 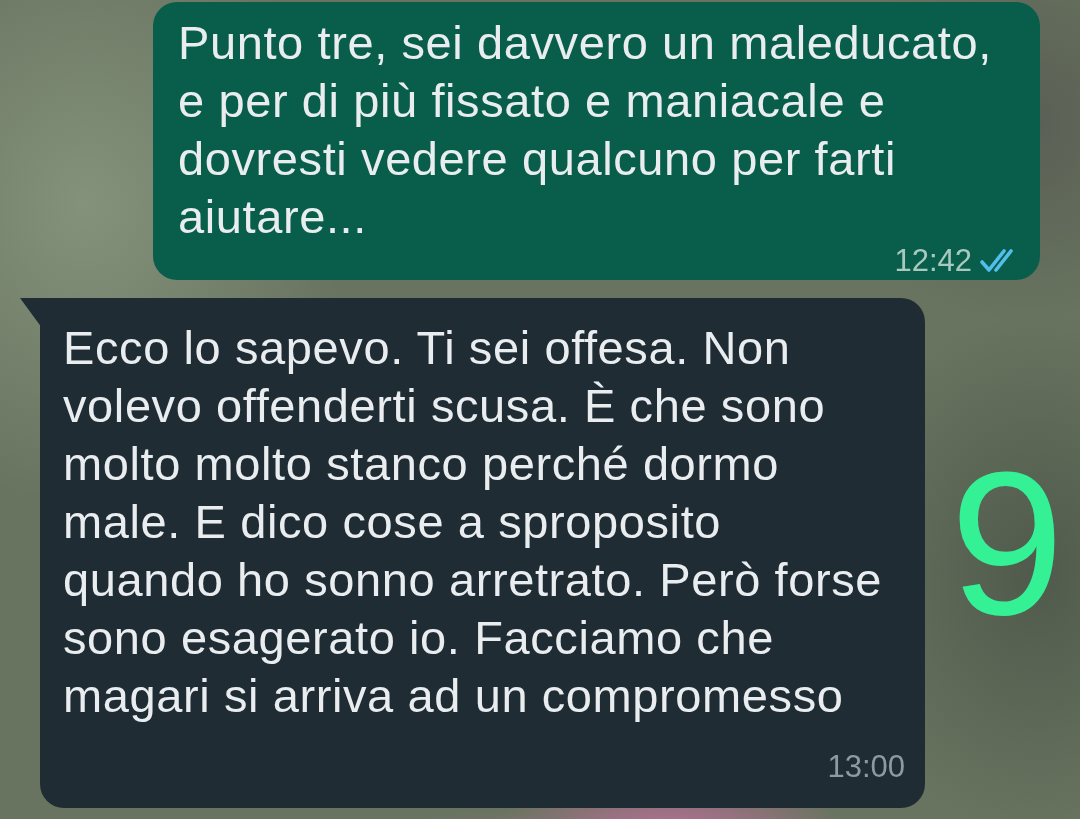 What do you see at coordinates (866, 767) in the screenshot?
I see `message-time: 13:00` at bounding box center [866, 767].